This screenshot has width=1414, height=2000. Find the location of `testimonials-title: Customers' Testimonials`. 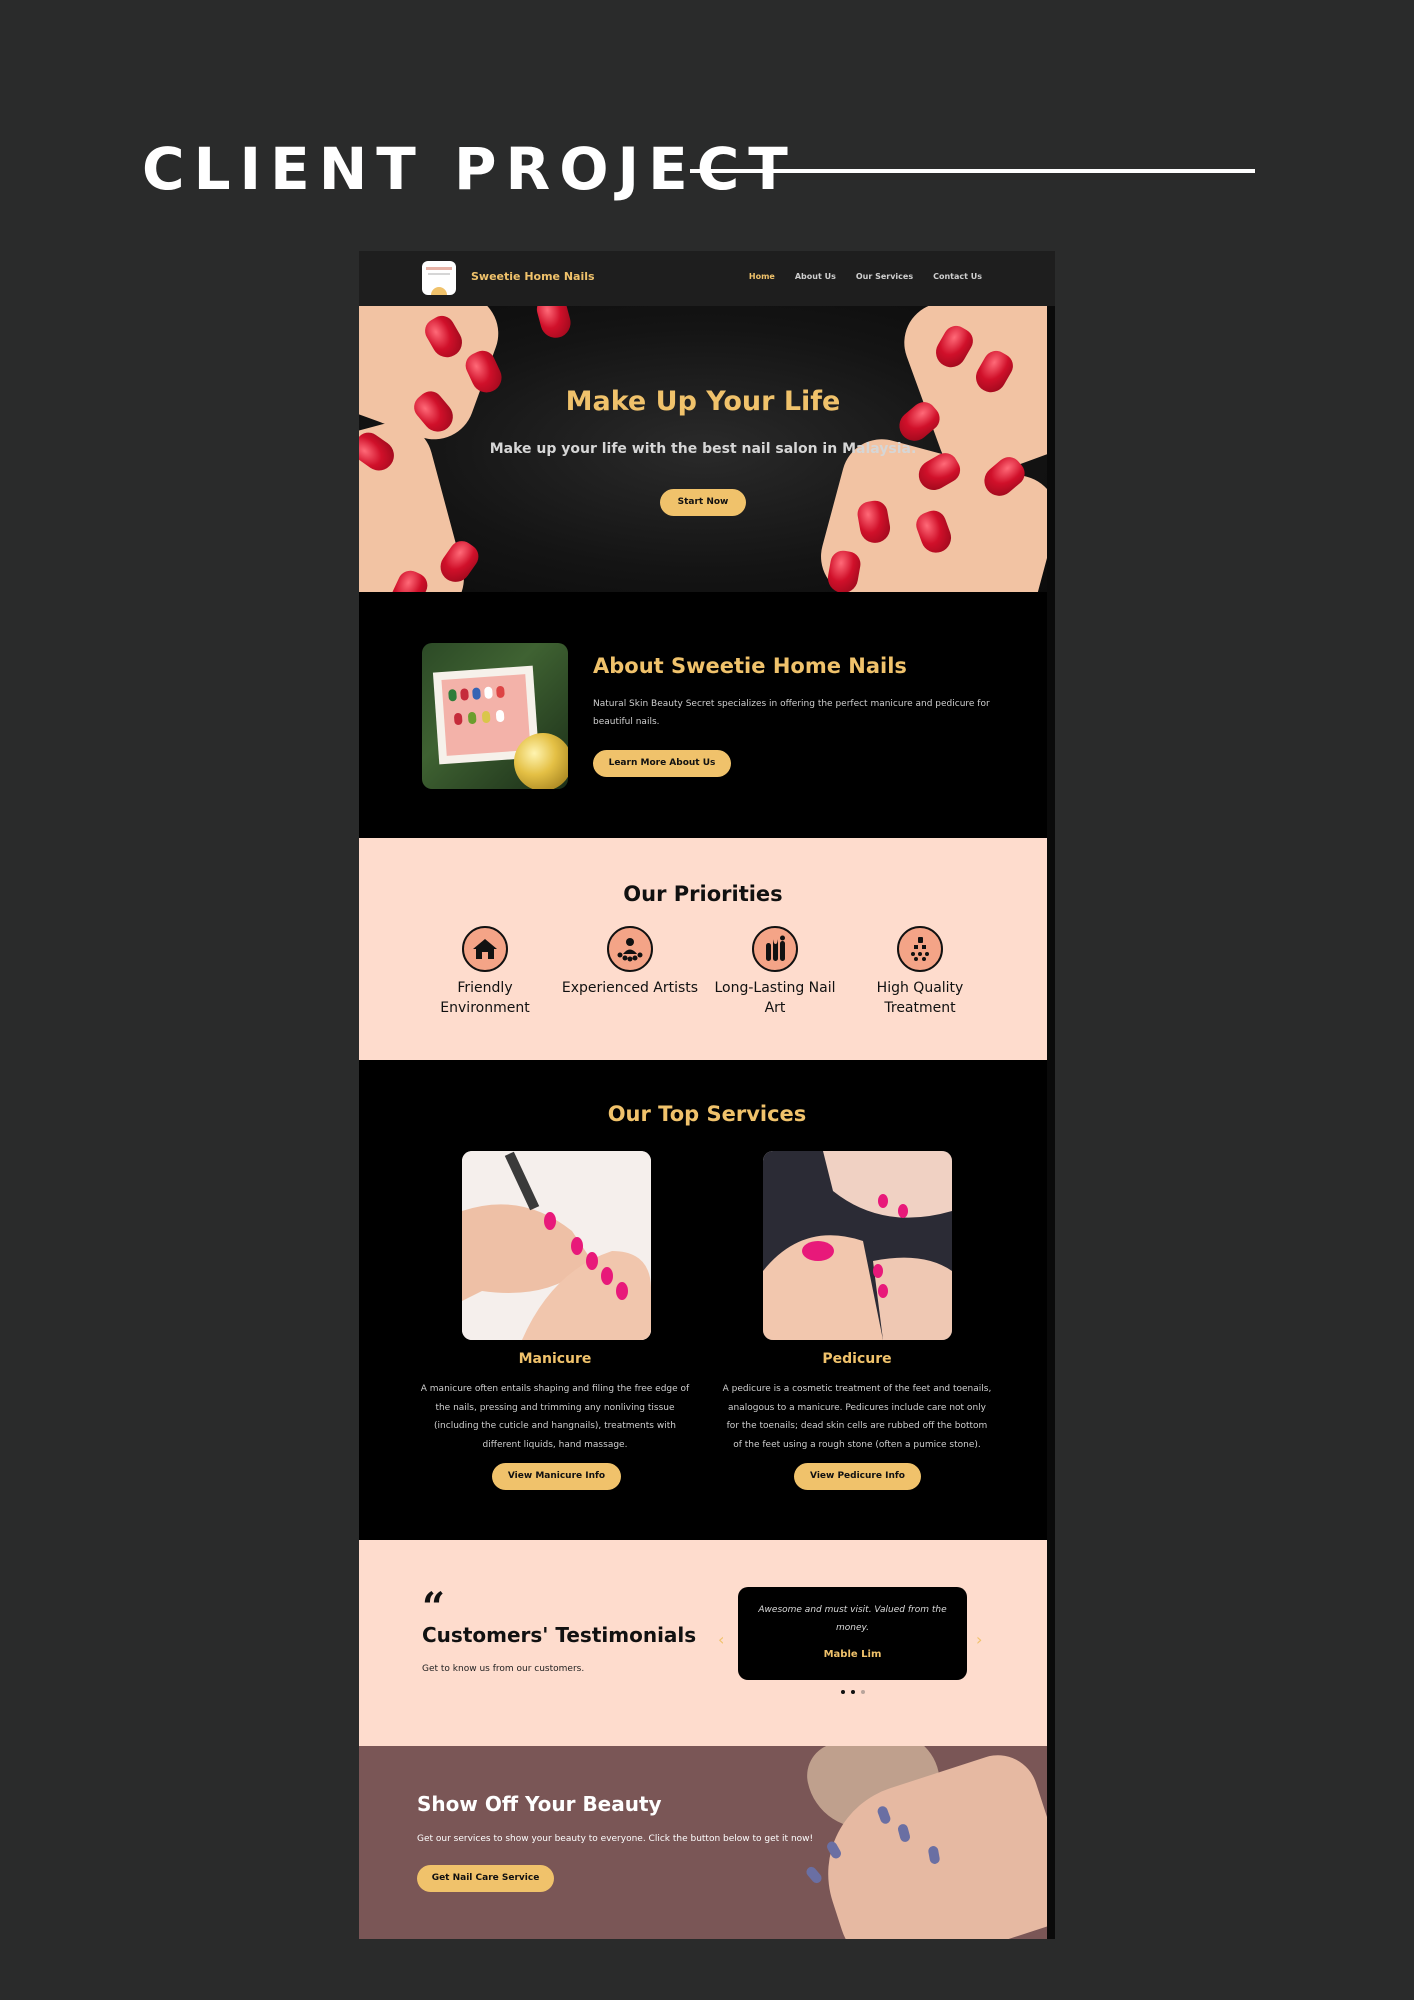

testimonials-title: Customers' Testimonials is located at coordinates (559, 1635).